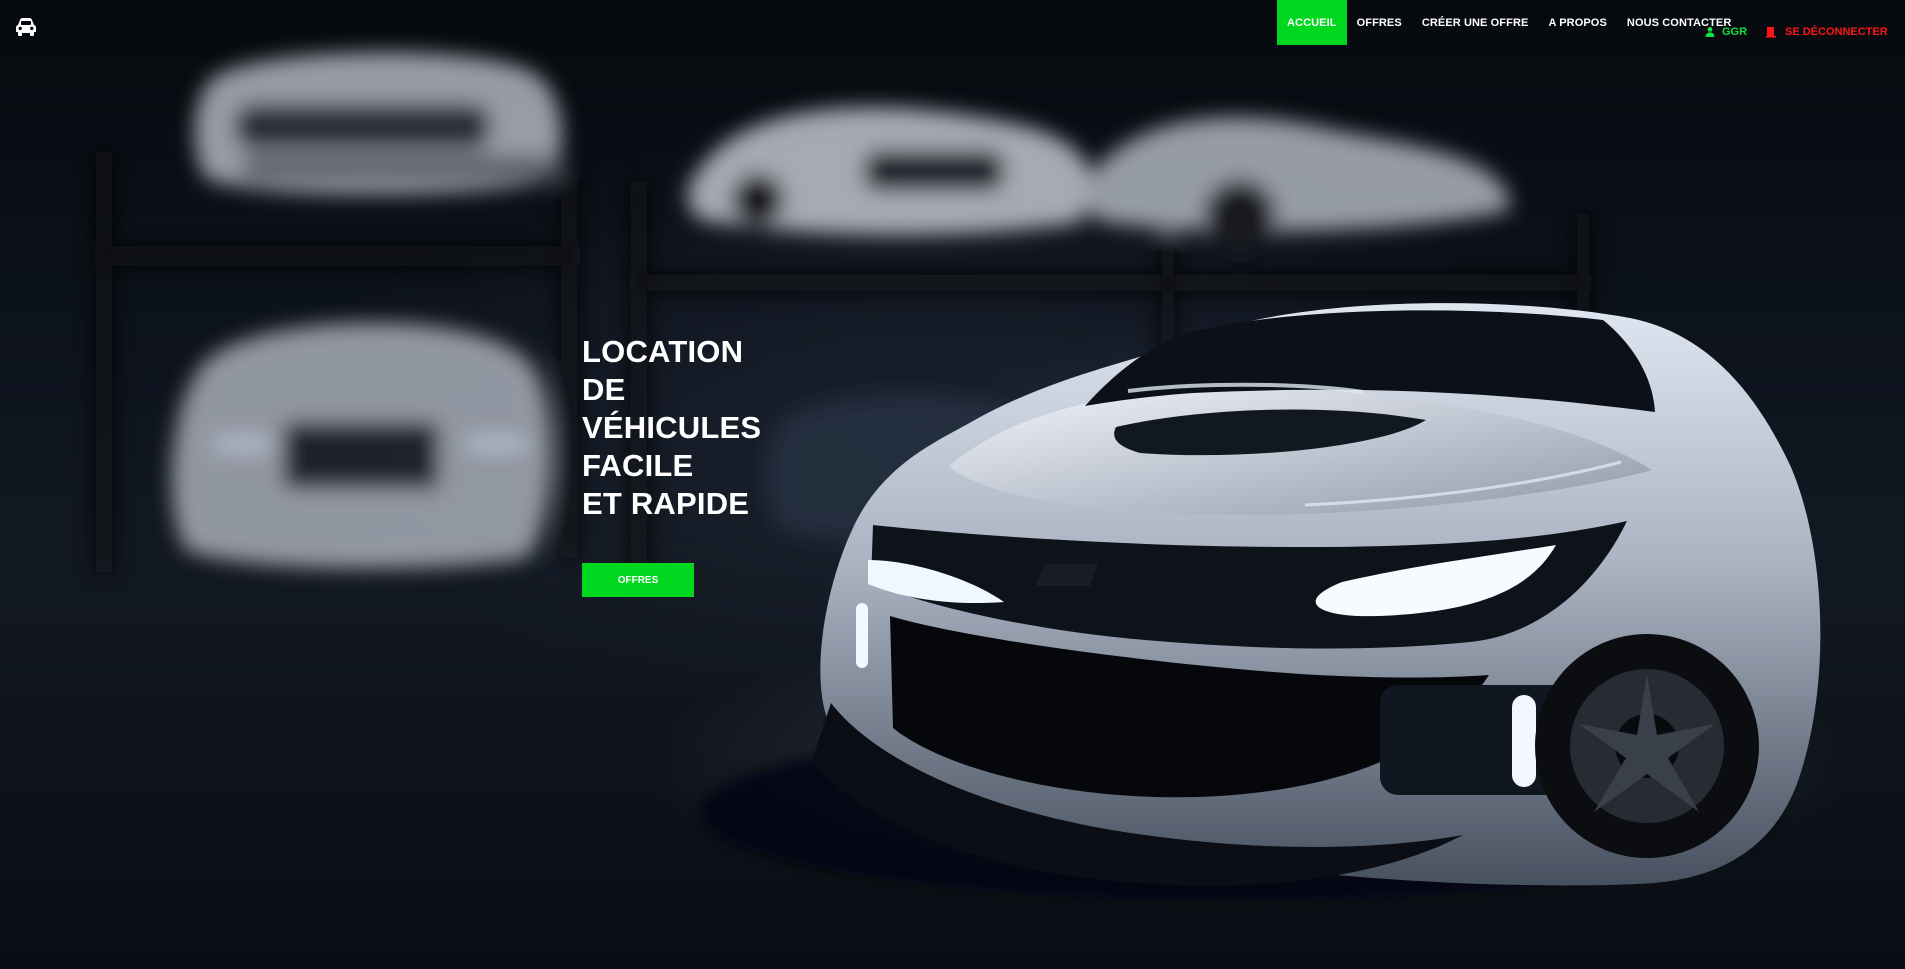 The width and height of the screenshot is (1905, 969). I want to click on nav-home: ACCUEIL, so click(1312, 22).